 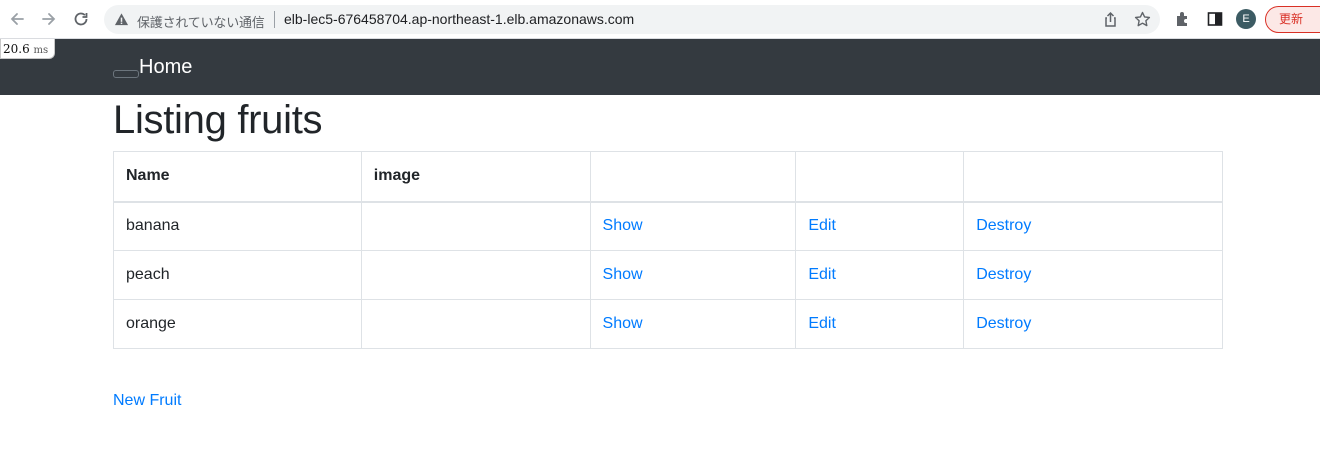 I want to click on forward-arrow-icon, so click(x=49, y=19).